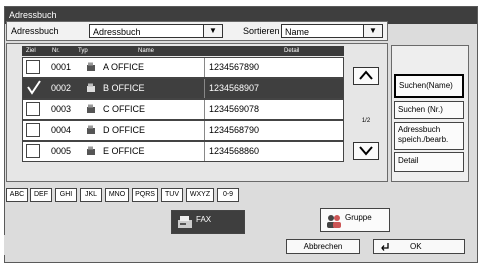 The height and width of the screenshot is (267, 481). Describe the element at coordinates (274, 88) in the screenshot. I see `row-detail: 1234568907` at that location.